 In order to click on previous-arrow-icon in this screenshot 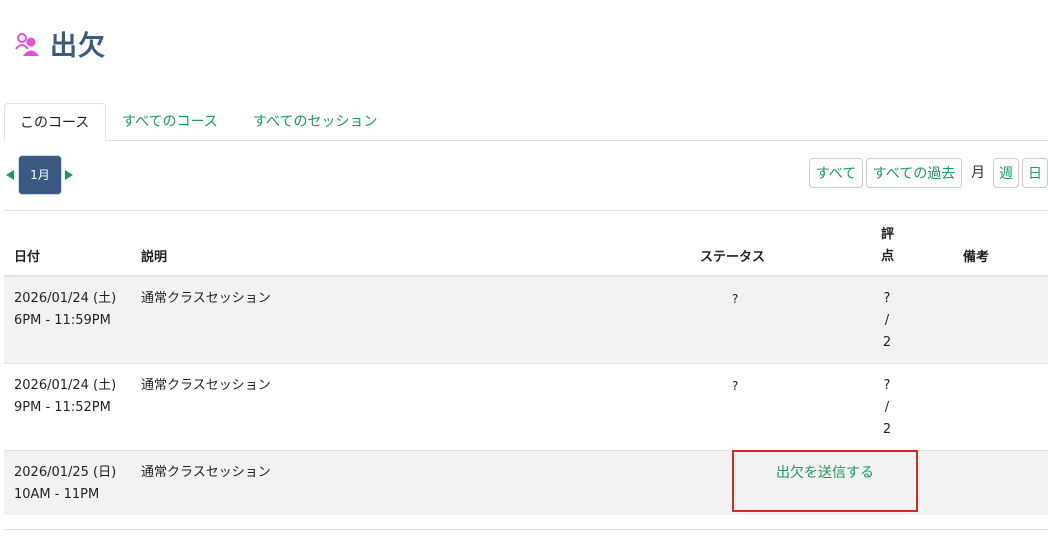, I will do `click(10, 175)`.